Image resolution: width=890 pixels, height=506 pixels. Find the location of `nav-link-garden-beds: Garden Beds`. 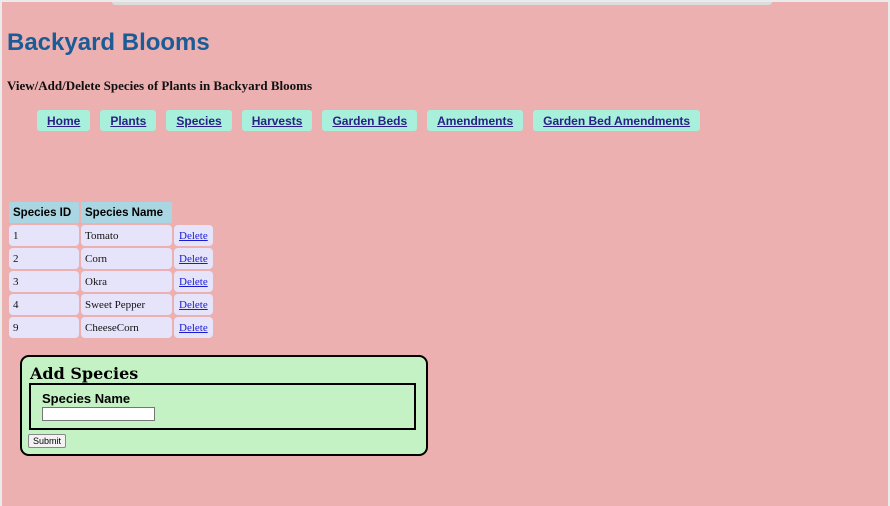

nav-link-garden-beds: Garden Beds is located at coordinates (370, 120).